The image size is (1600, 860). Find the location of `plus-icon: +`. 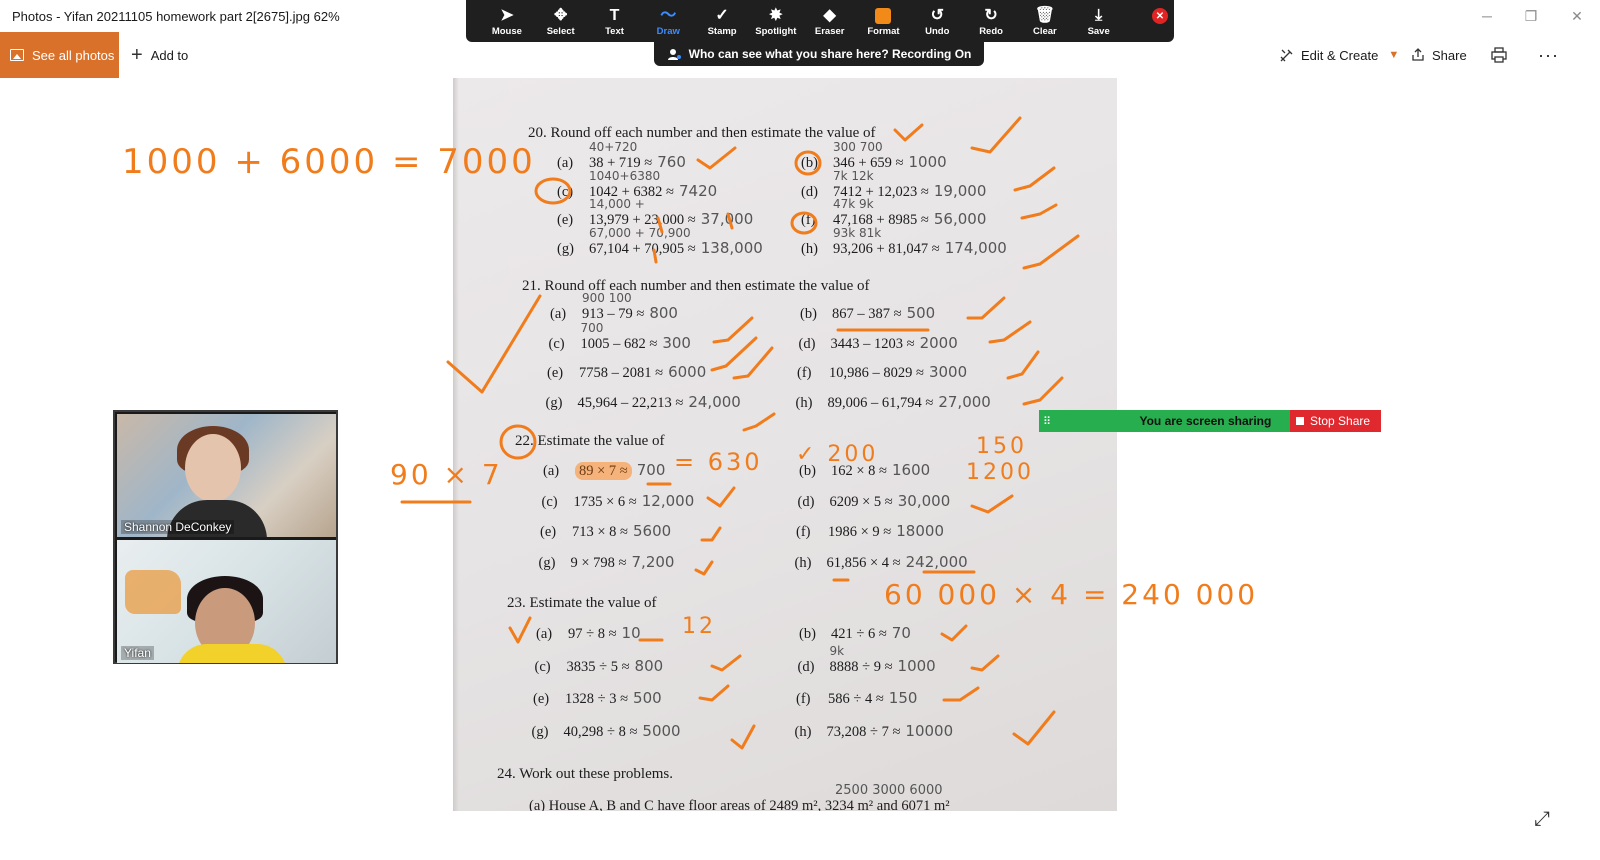

plus-icon: + is located at coordinates (137, 55).